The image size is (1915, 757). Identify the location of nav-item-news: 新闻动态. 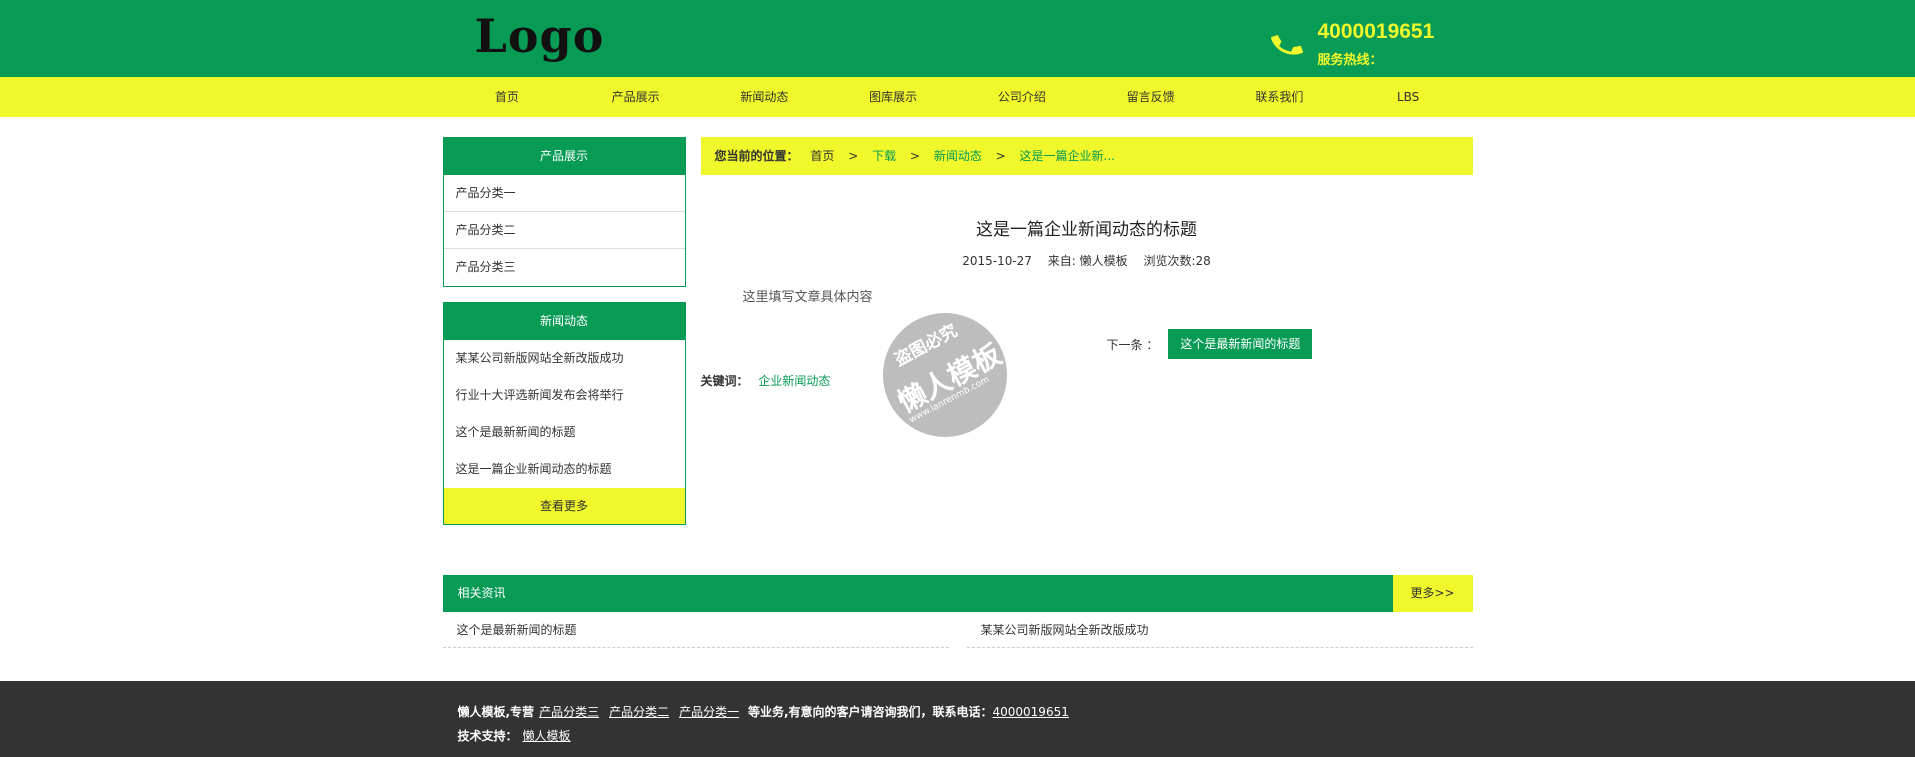
(764, 97).